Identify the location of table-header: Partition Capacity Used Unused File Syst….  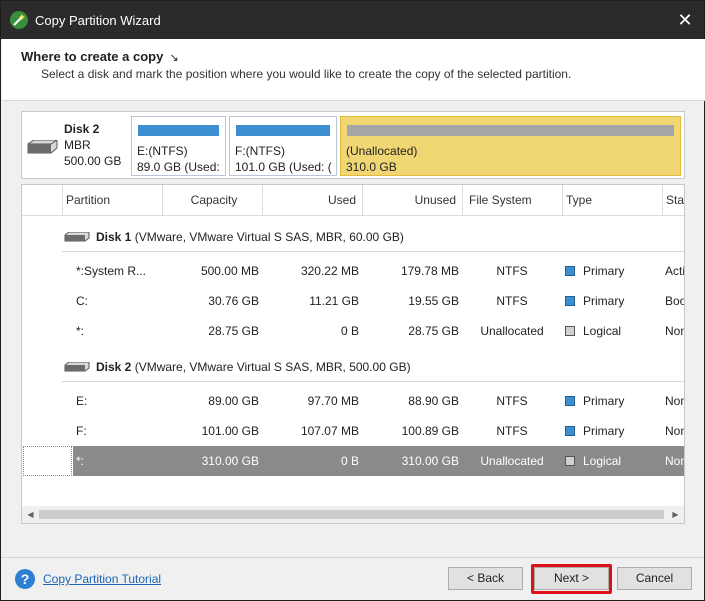
(353, 200).